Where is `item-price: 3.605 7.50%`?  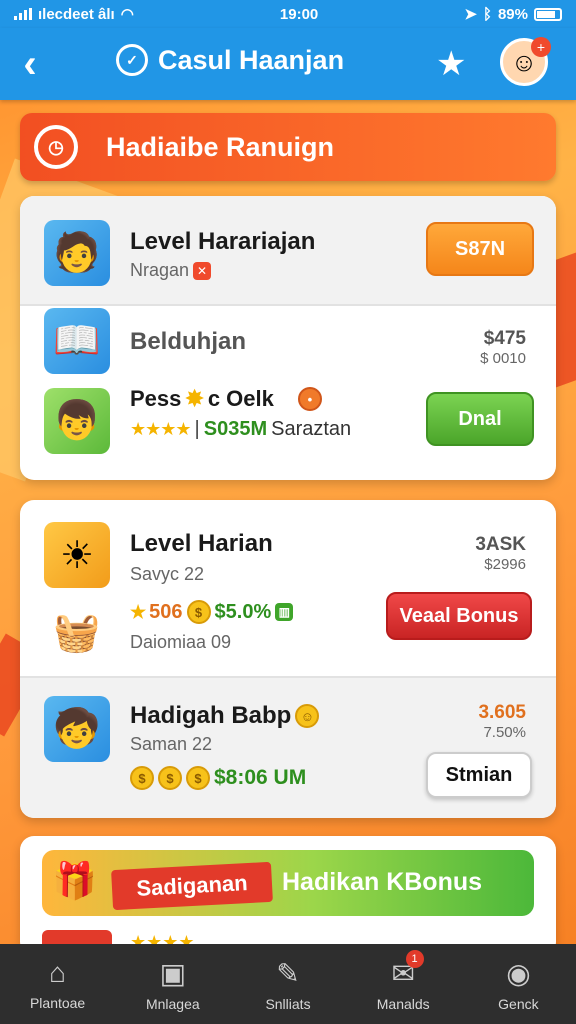 item-price: 3.605 7.50% is located at coordinates (502, 721).